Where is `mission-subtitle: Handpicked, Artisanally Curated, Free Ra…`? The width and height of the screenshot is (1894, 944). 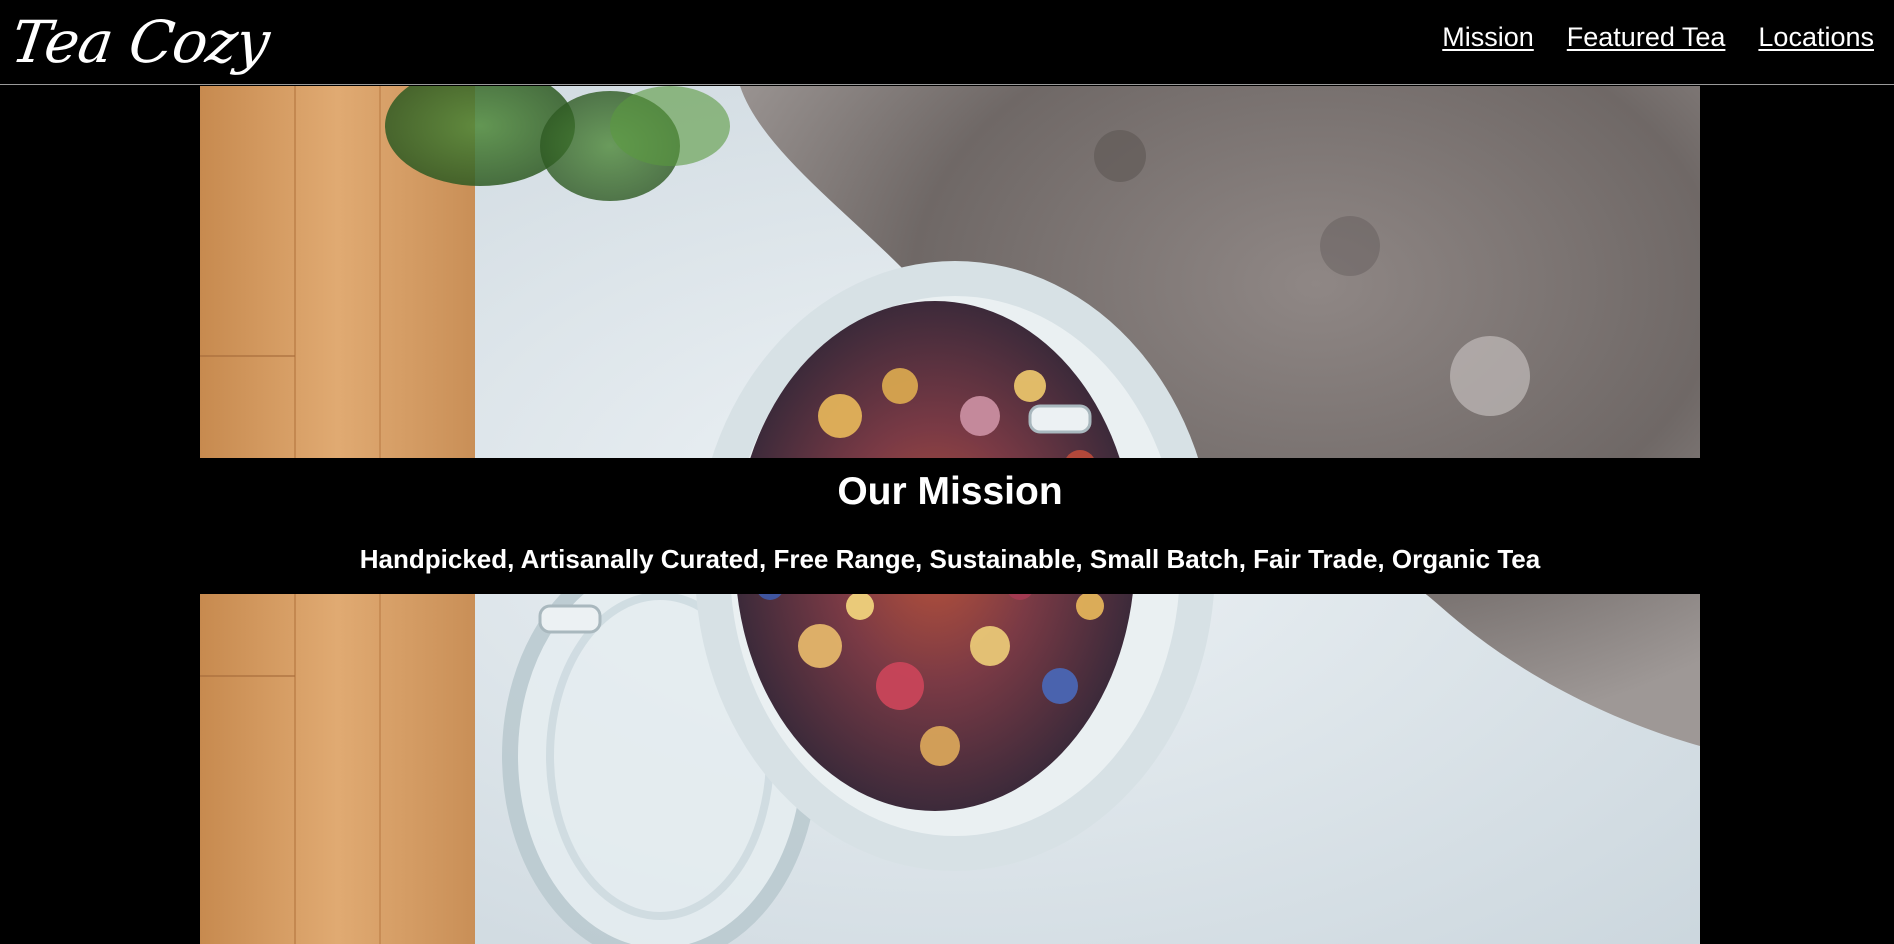
mission-subtitle: Handpicked, Artisanally Curated, Free Ra… is located at coordinates (950, 559).